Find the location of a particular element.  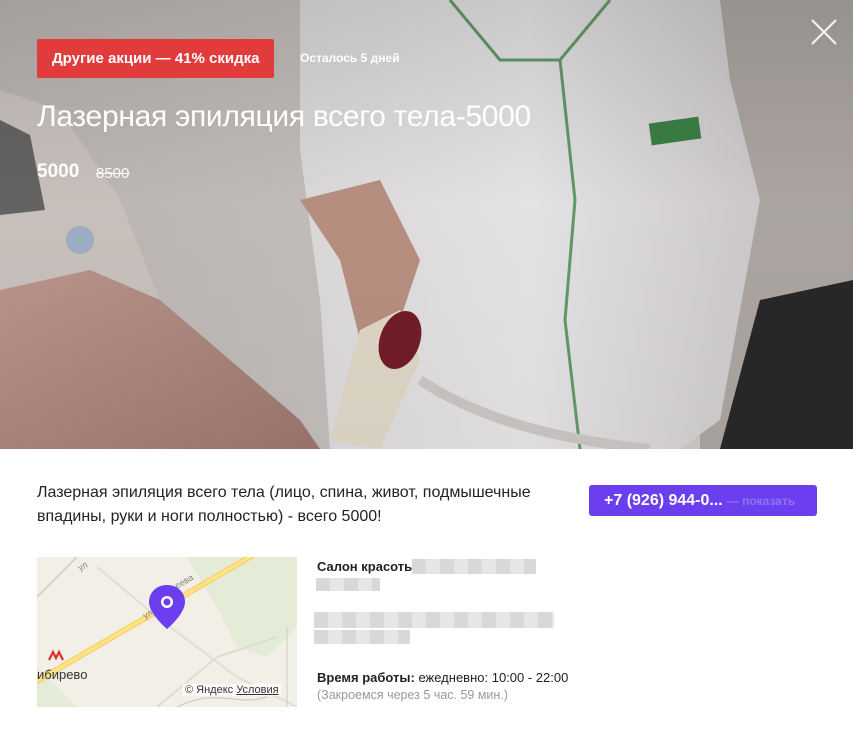

working-hours-label: Время работы: is located at coordinates (366, 677).